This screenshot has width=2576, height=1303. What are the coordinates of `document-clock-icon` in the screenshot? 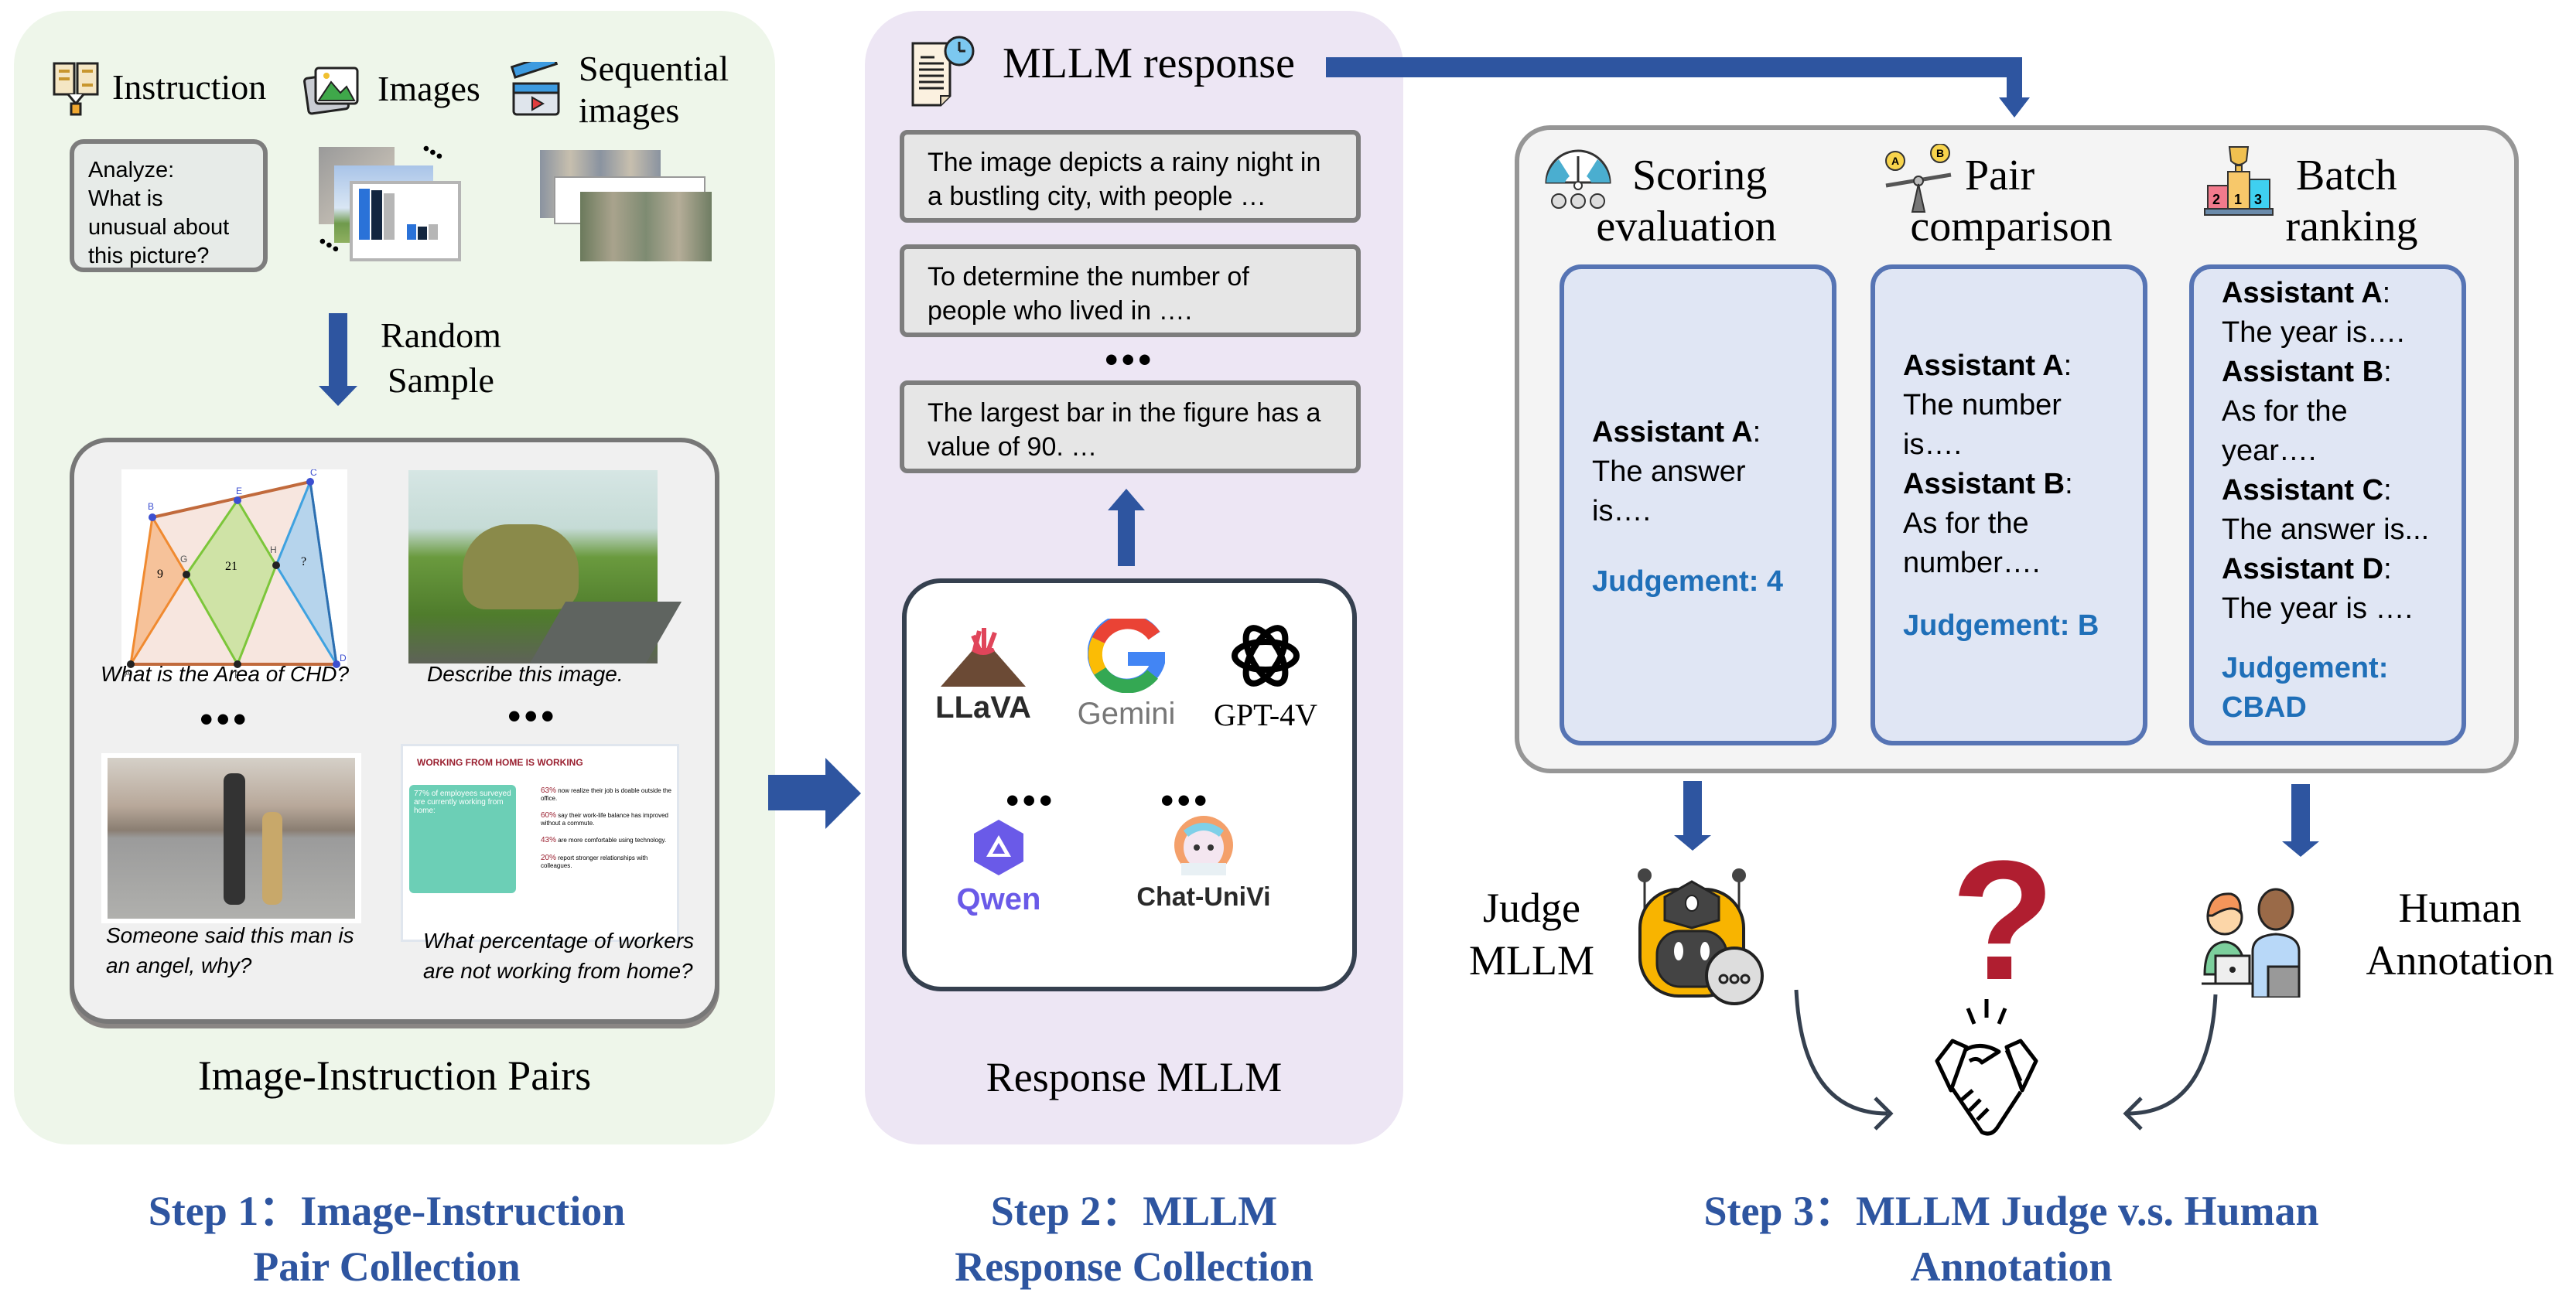 It's located at (942, 70).